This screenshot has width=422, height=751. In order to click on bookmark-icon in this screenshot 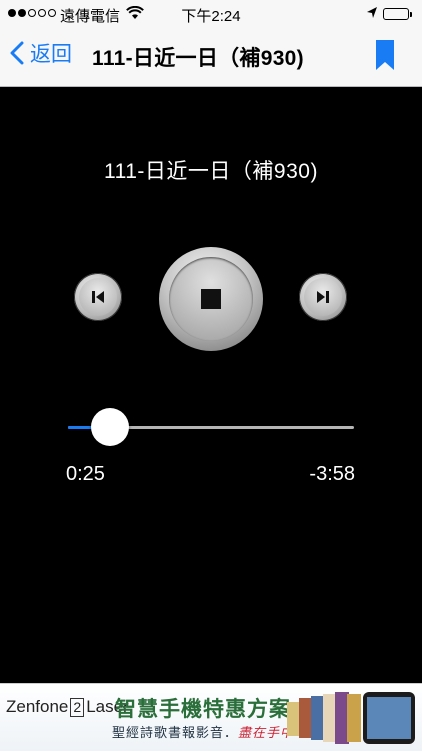, I will do `click(385, 55)`.